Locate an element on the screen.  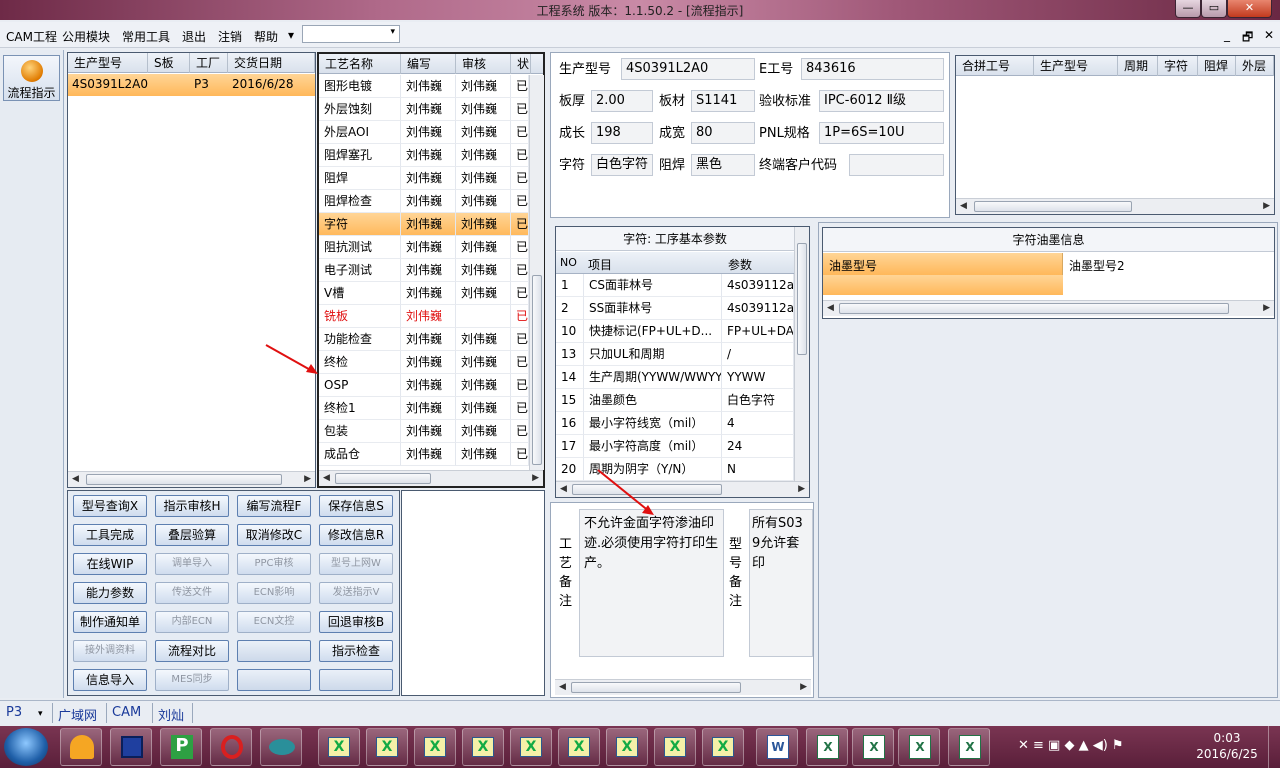
col-delivery: 交货日期 is located at coordinates (271, 63).